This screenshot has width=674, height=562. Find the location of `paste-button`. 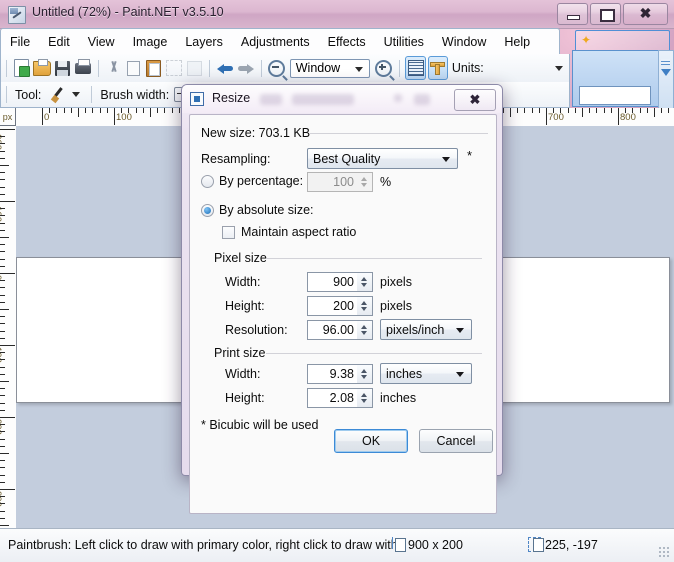

paste-button is located at coordinates (154, 68).